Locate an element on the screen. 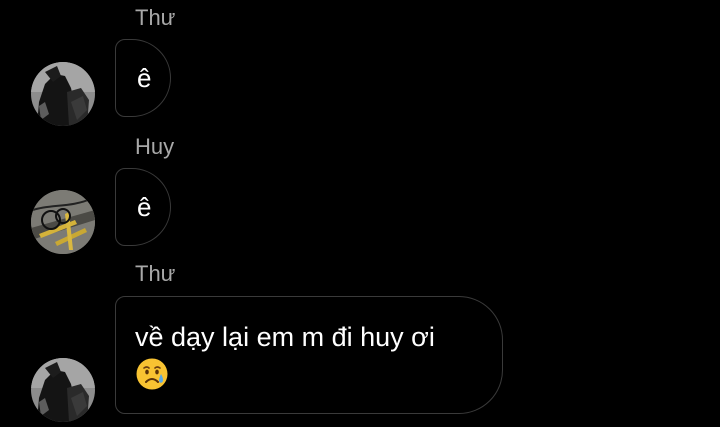  message-text: về dạy lại em m đi huy ơi is located at coordinates (285, 337).